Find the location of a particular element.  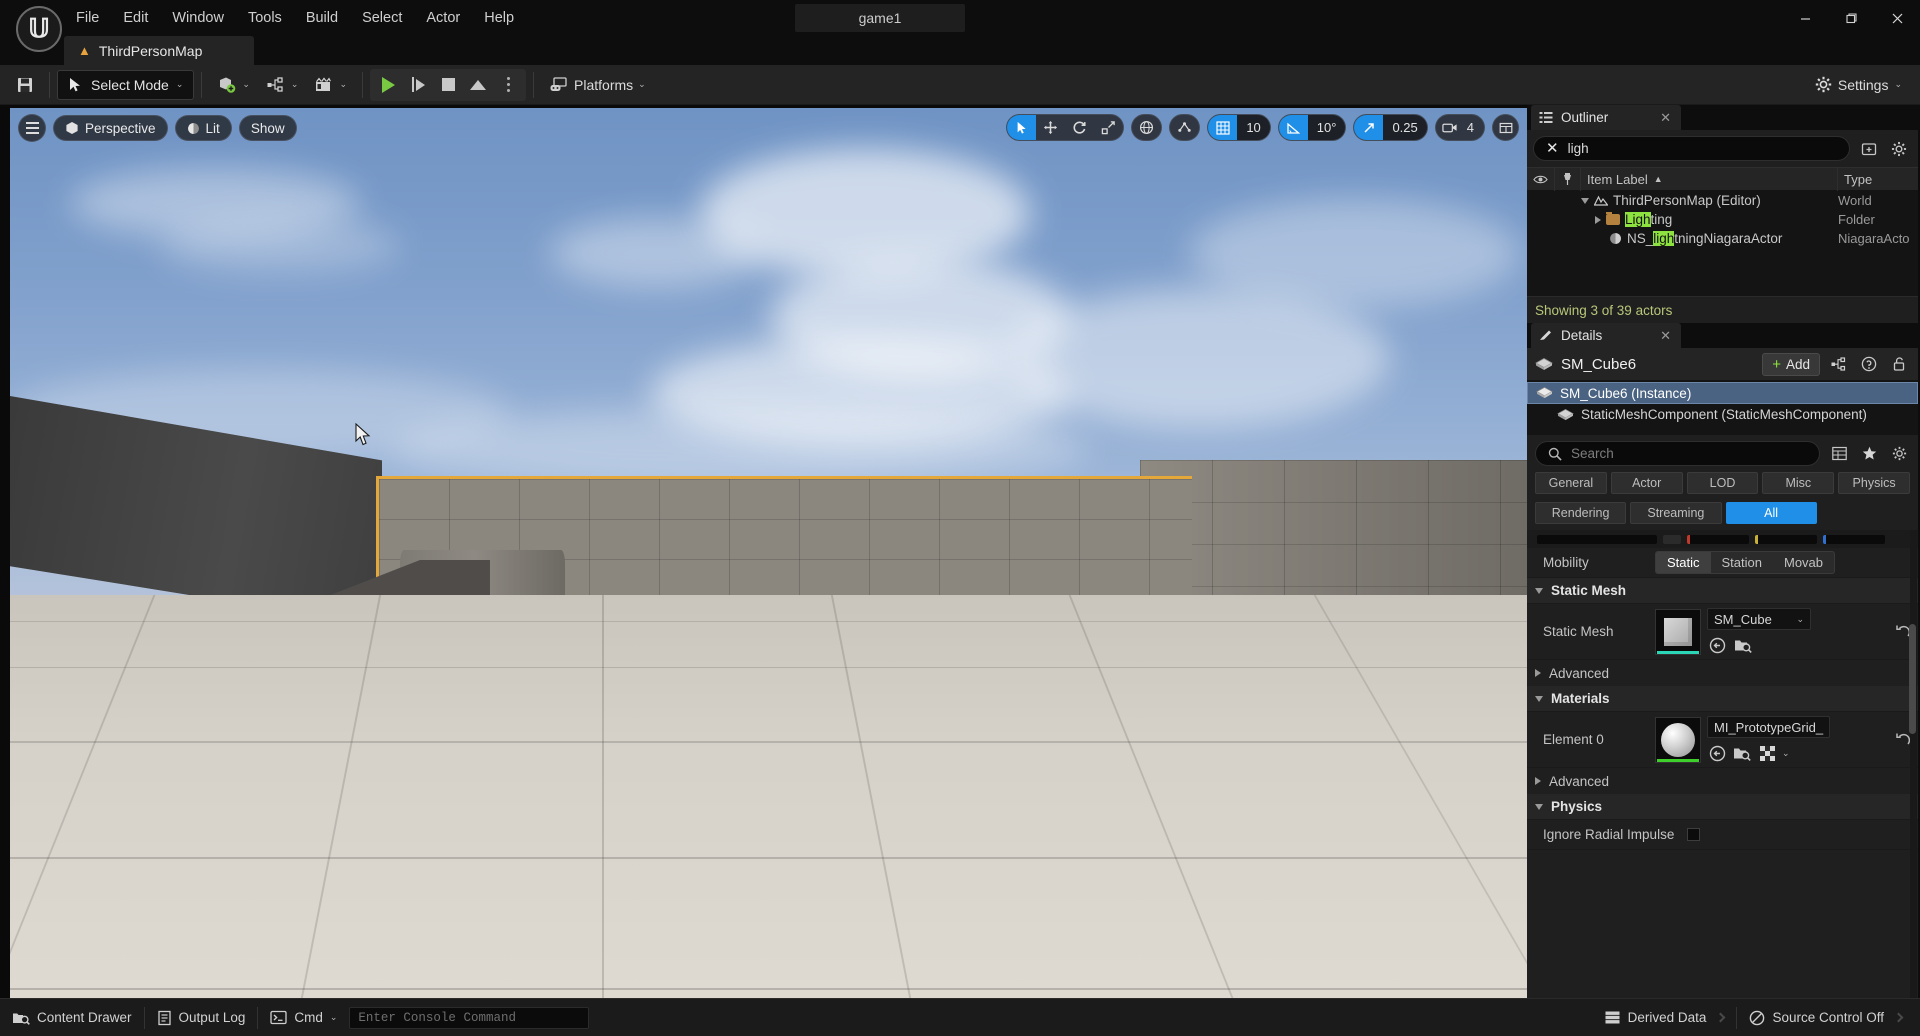

section-physics: Physics is located at coordinates (1722, 807).